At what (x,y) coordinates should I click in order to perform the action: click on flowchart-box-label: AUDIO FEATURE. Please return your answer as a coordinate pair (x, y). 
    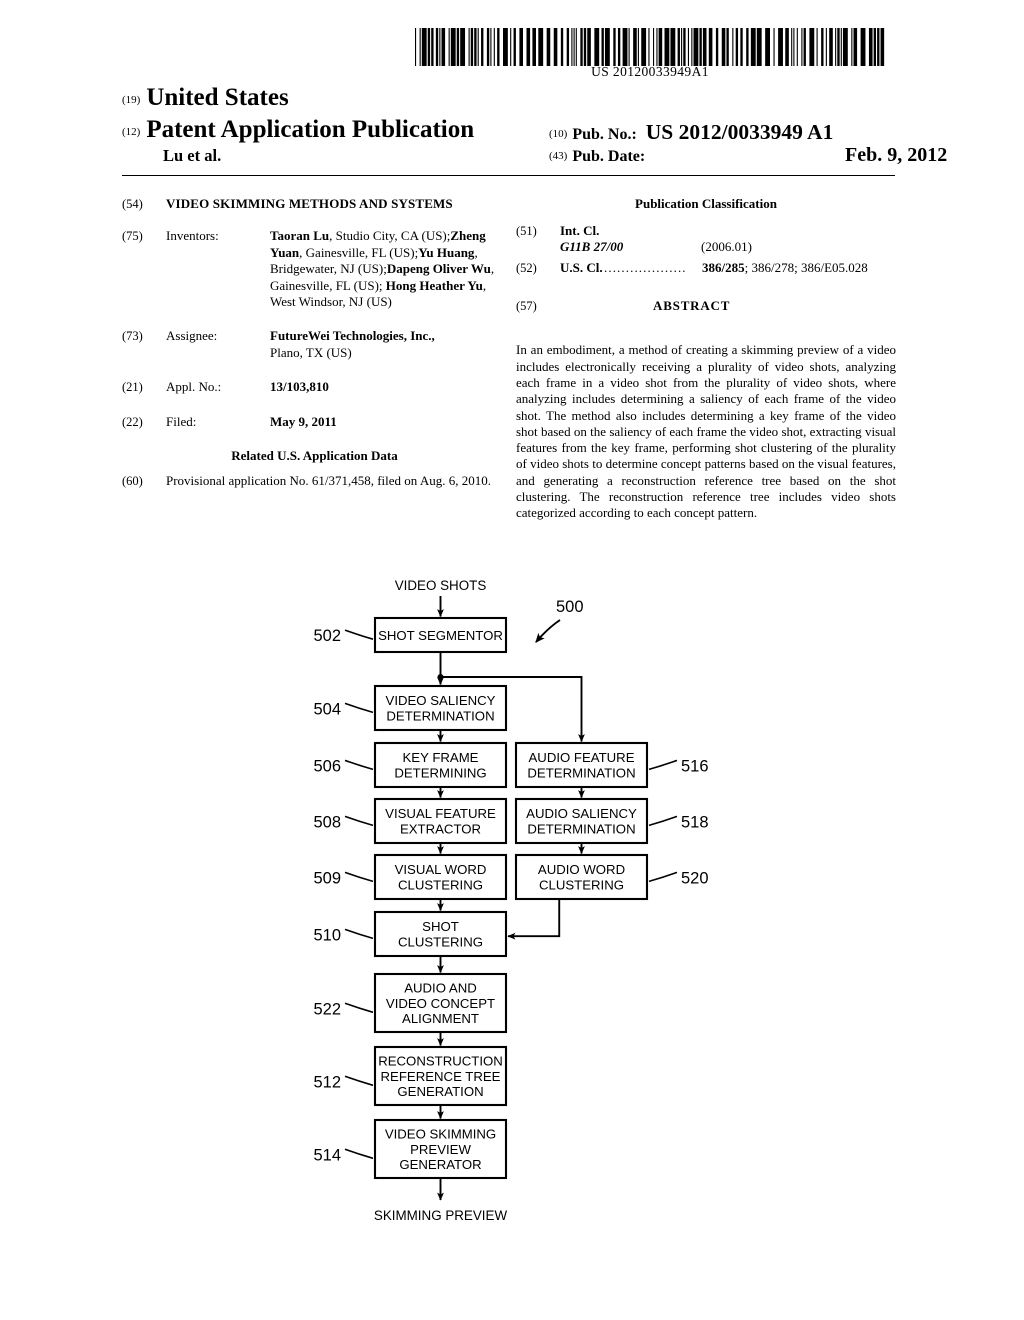
    Looking at the image, I should click on (582, 757).